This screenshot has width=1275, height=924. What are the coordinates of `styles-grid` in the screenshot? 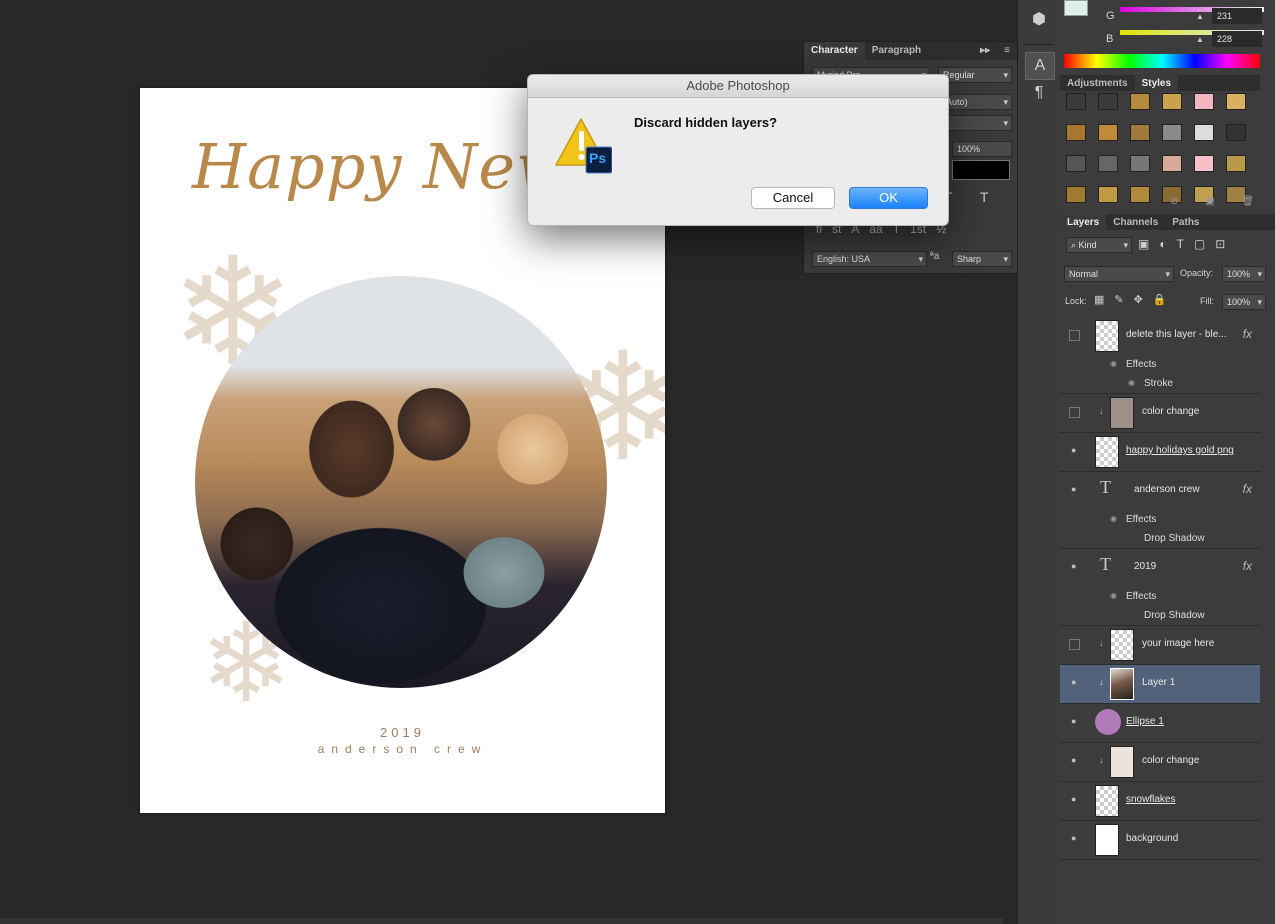 It's located at (1160, 148).